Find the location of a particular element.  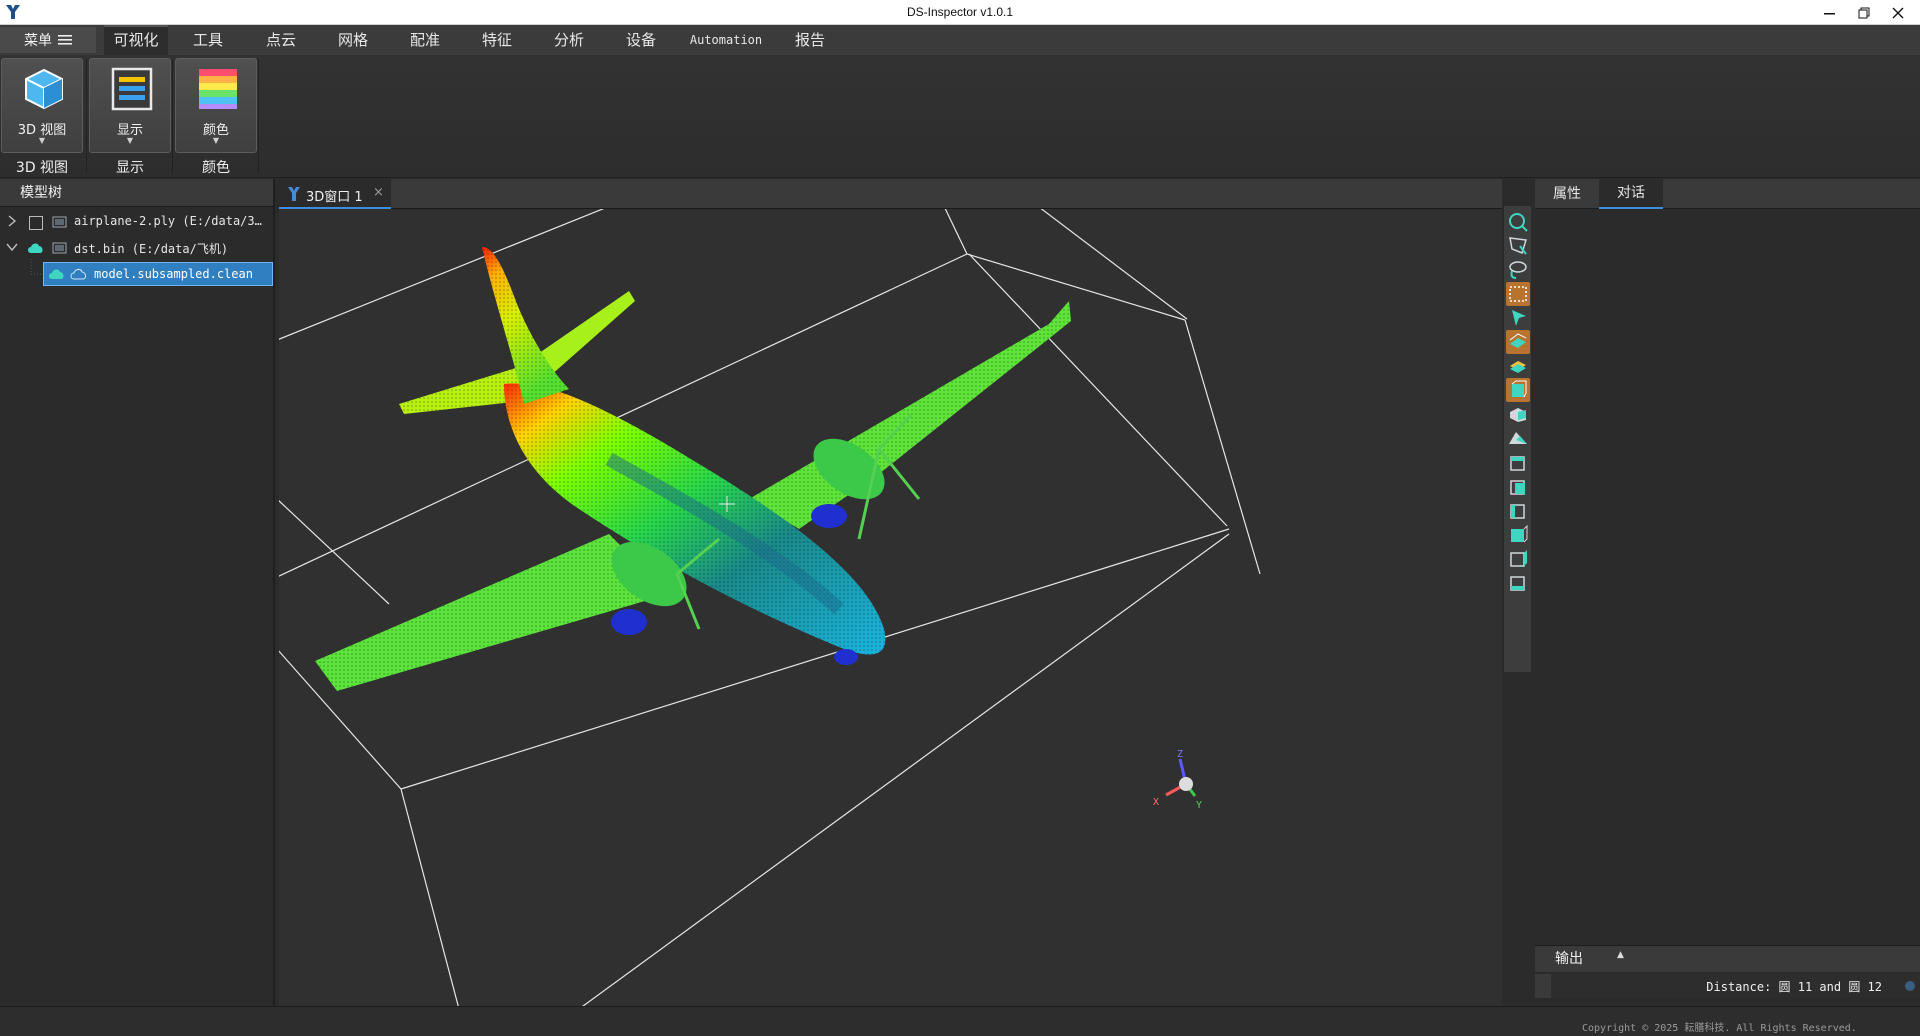

pointer-icon is located at coordinates (1518, 318).